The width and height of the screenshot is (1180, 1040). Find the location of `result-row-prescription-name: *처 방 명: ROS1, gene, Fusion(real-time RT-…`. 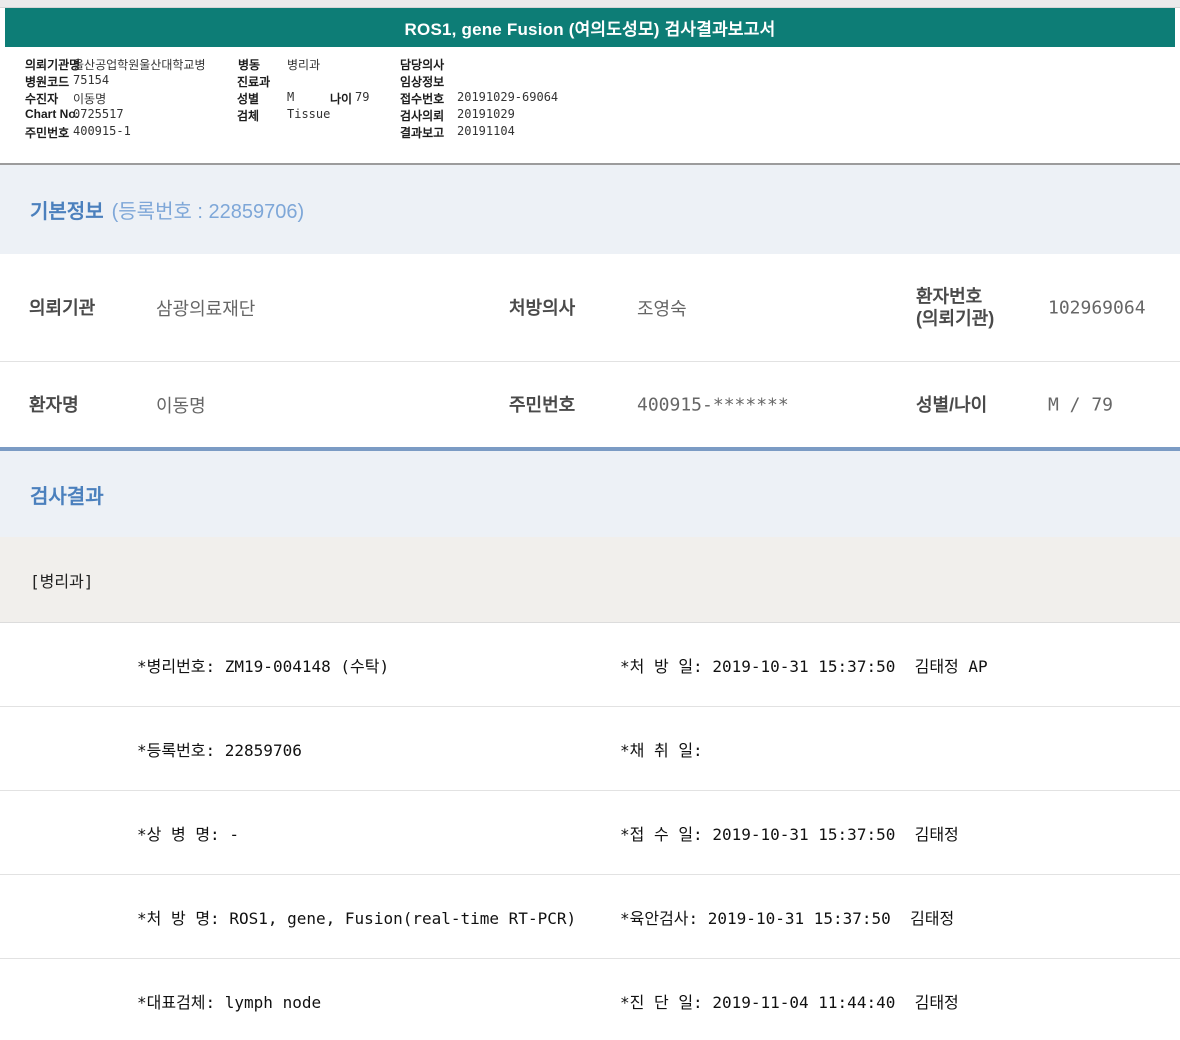

result-row-prescription-name: *처 방 명: ROS1, gene, Fusion(real-time RT-… is located at coordinates (590, 917).